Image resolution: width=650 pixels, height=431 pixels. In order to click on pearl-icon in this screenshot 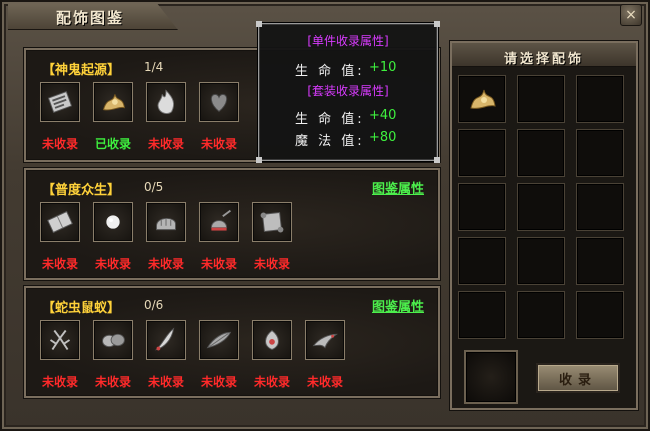, I will do `click(113, 222)`.